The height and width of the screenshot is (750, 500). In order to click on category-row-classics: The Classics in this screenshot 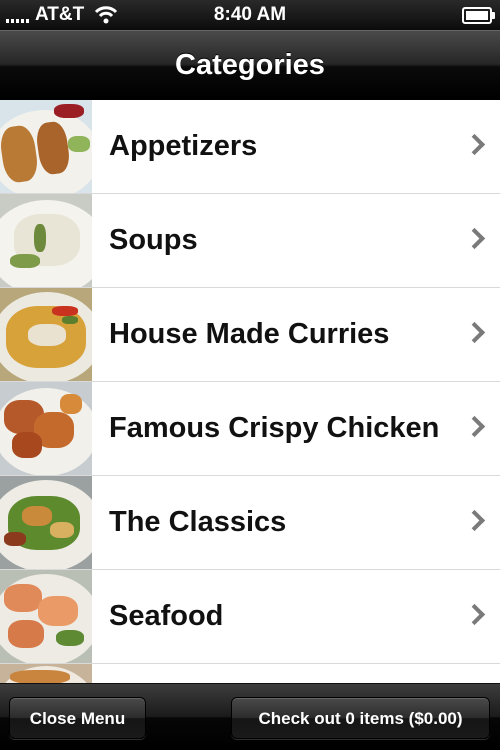, I will do `click(250, 523)`.